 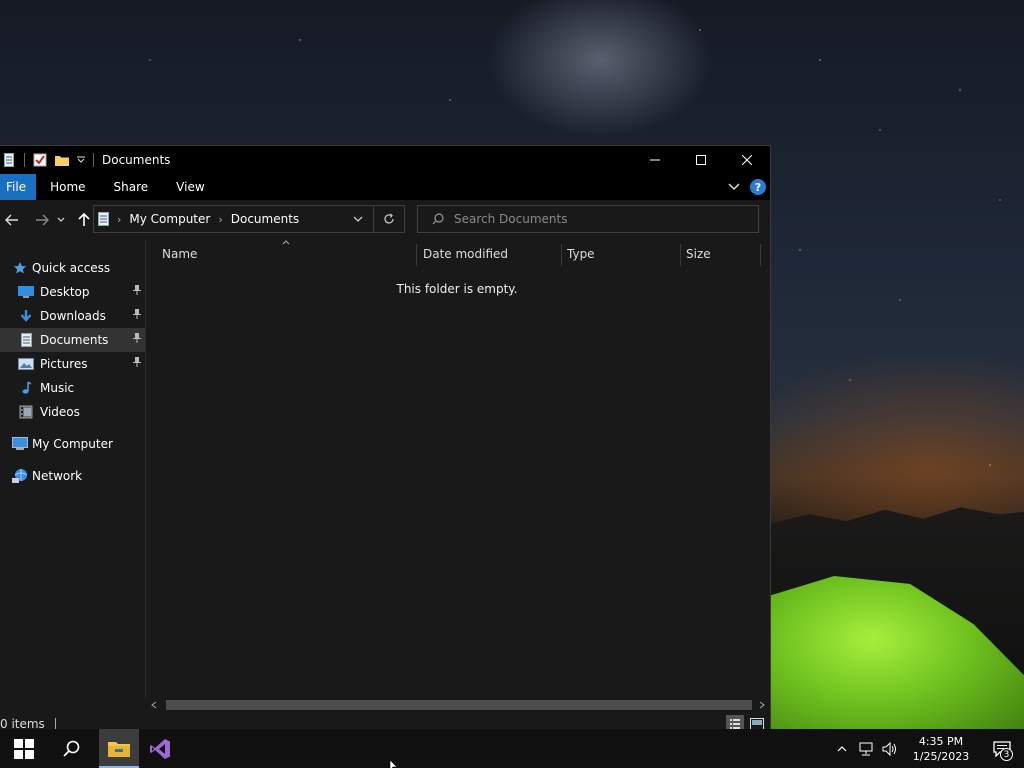 I want to click on network-status-icon, so click(x=866, y=748).